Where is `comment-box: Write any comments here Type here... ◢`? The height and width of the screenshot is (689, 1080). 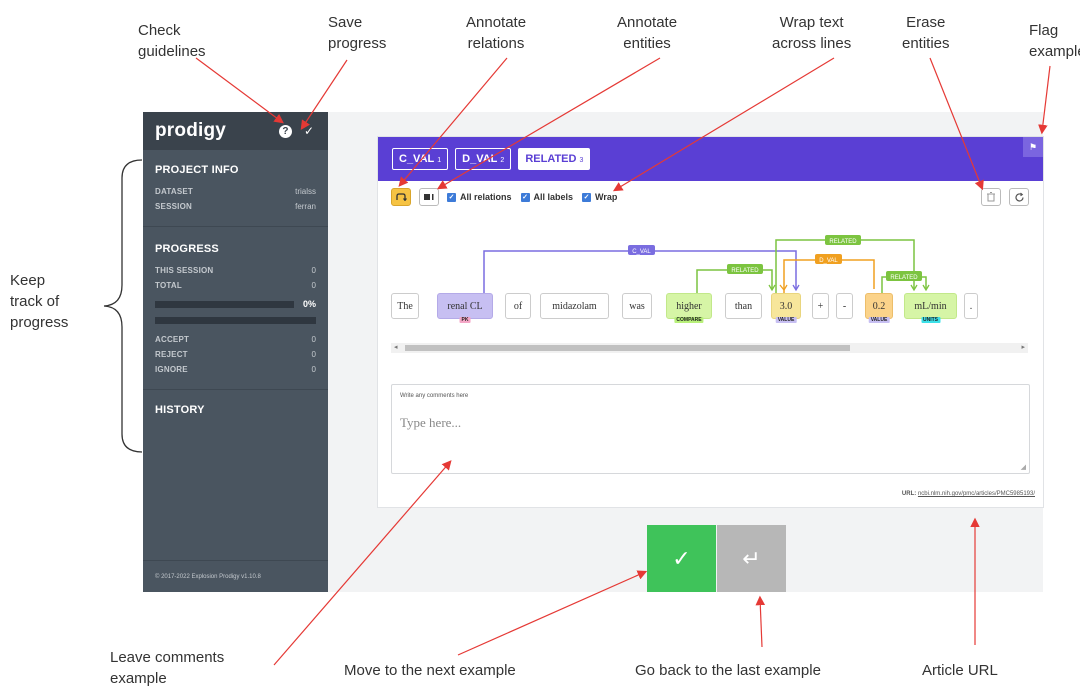
comment-box: Write any comments here Type here... ◢ is located at coordinates (710, 429).